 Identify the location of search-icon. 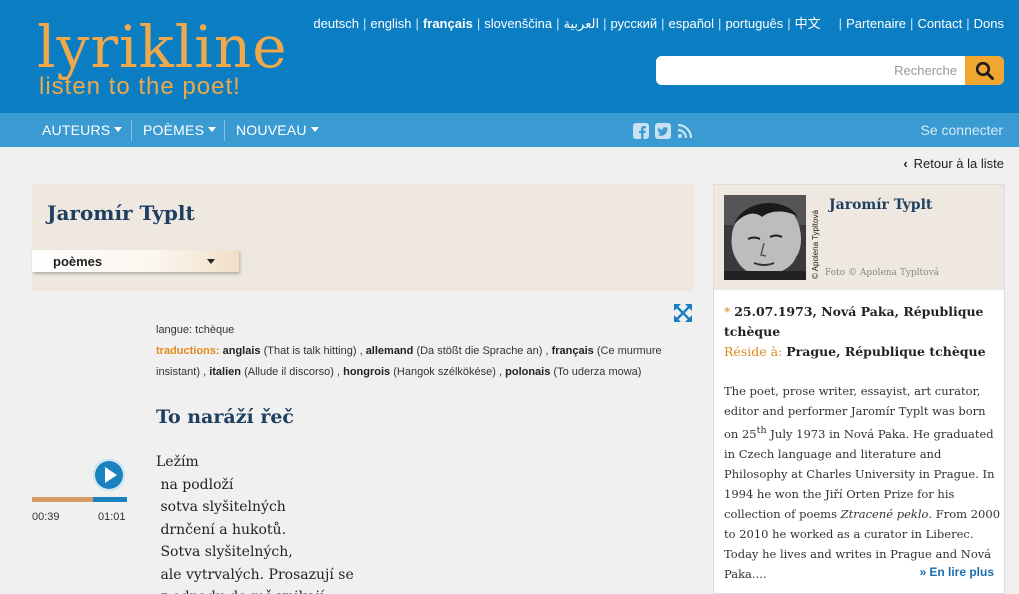
(984, 70).